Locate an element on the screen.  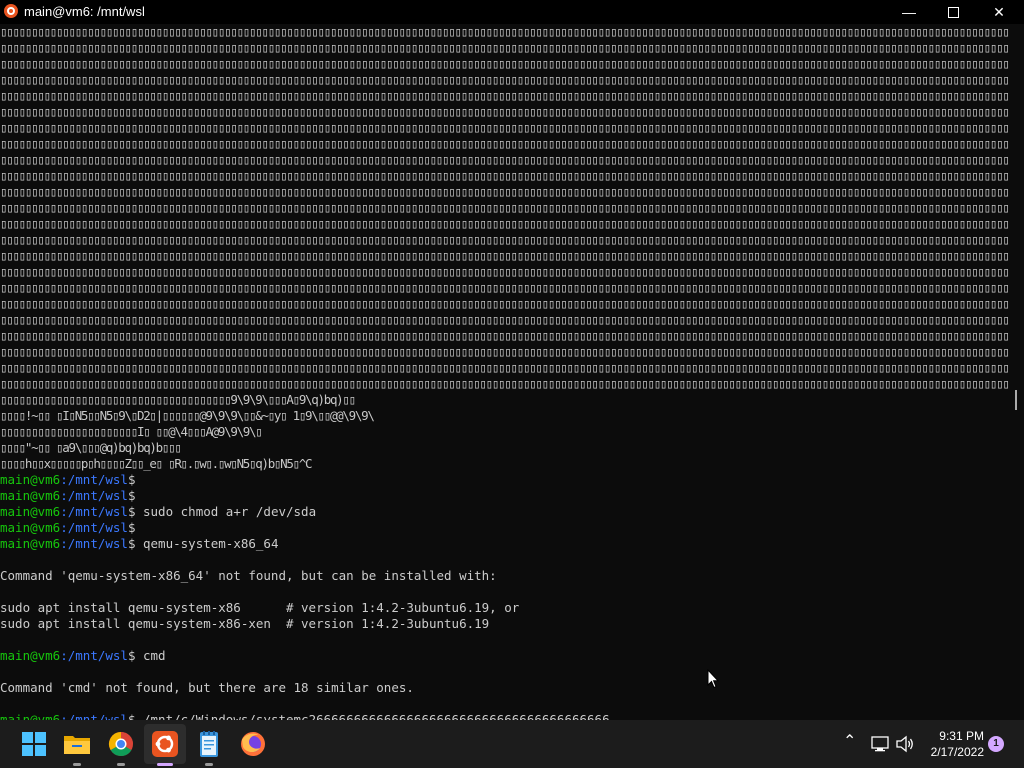
terminal-scrollbar is located at coordinates (1018, 372).